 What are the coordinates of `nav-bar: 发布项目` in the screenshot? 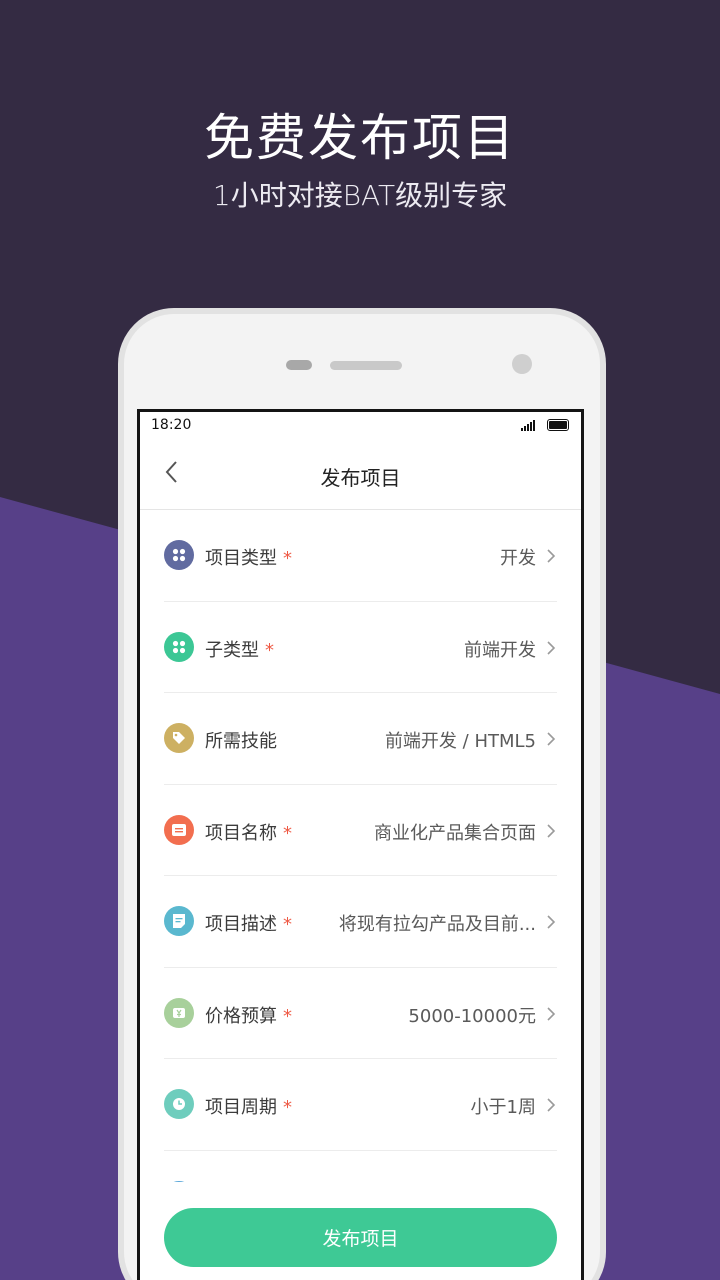 It's located at (360, 474).